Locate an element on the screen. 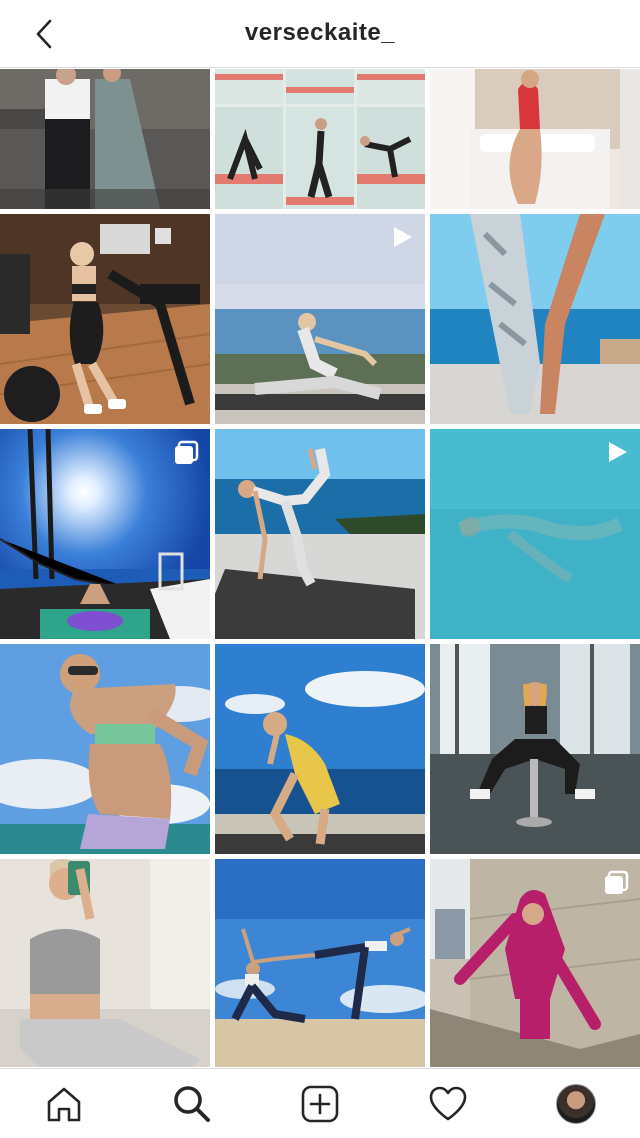 This screenshot has width=640, height=1138. top-header: verseckaite_ is located at coordinates (320, 34).